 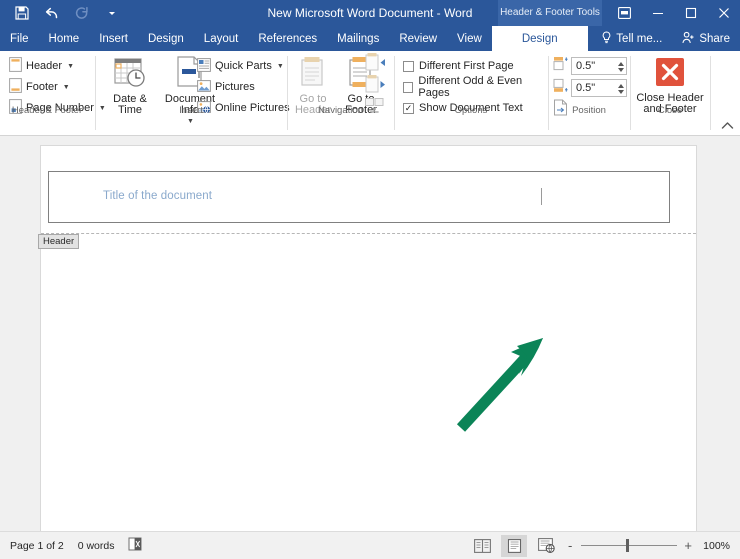 What do you see at coordinates (15, 66) in the screenshot?
I see `header-page-icon` at bounding box center [15, 66].